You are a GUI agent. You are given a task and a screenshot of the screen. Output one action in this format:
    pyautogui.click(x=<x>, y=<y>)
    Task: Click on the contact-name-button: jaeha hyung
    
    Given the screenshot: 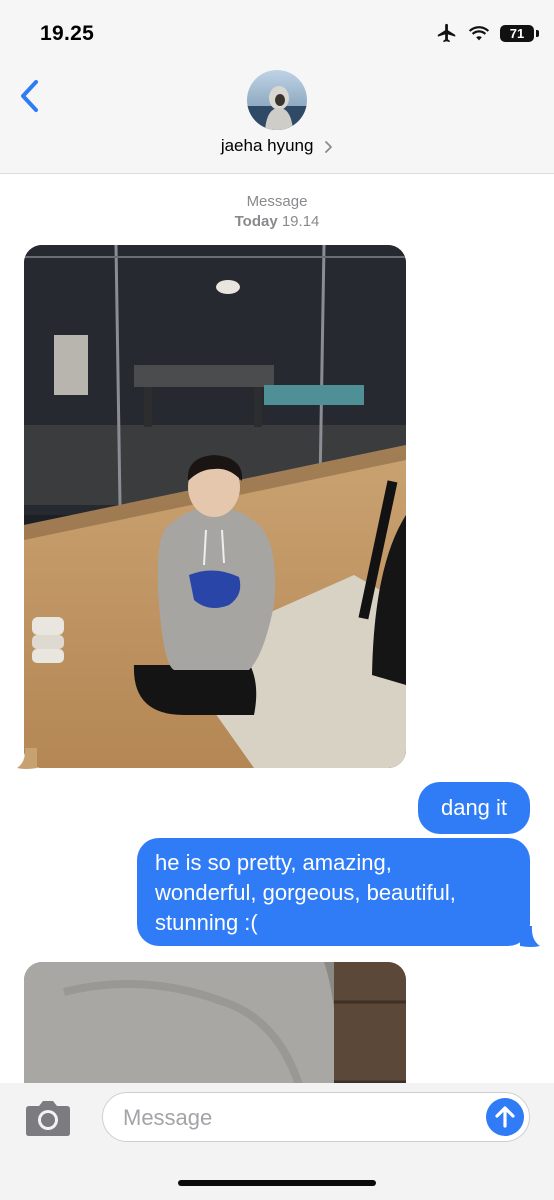 What is the action you would take?
    pyautogui.click(x=277, y=146)
    